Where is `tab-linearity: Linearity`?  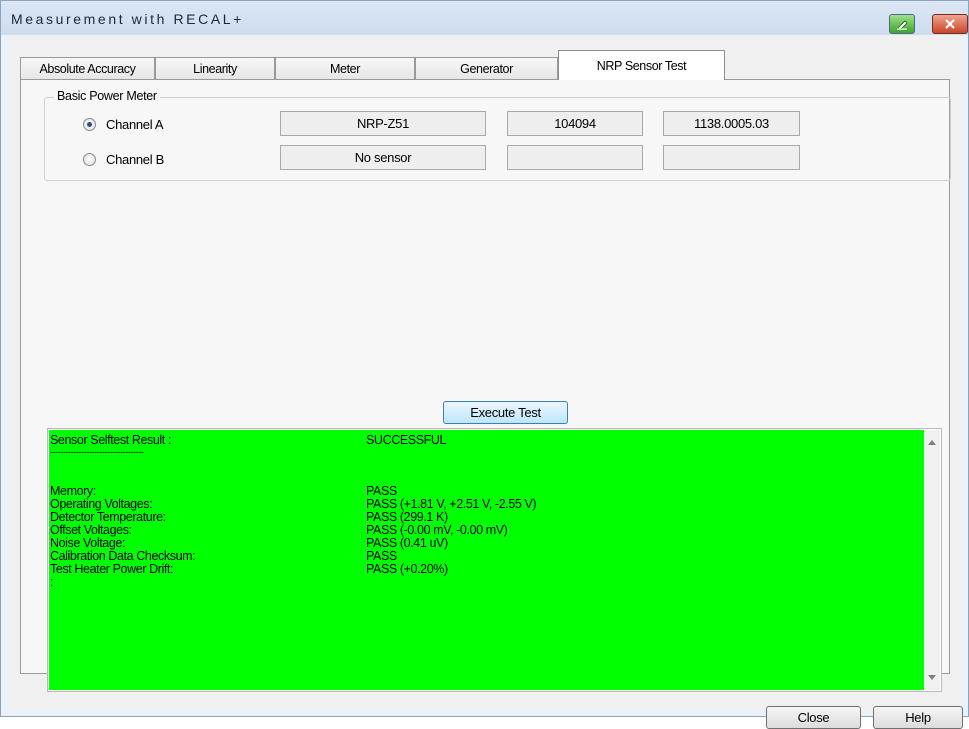
tab-linearity: Linearity is located at coordinates (215, 68).